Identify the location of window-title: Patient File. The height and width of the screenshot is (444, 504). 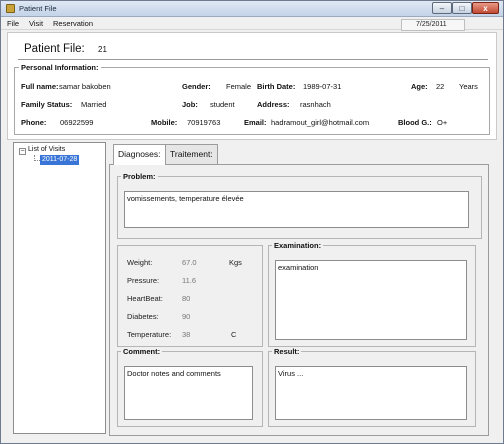
(38, 8).